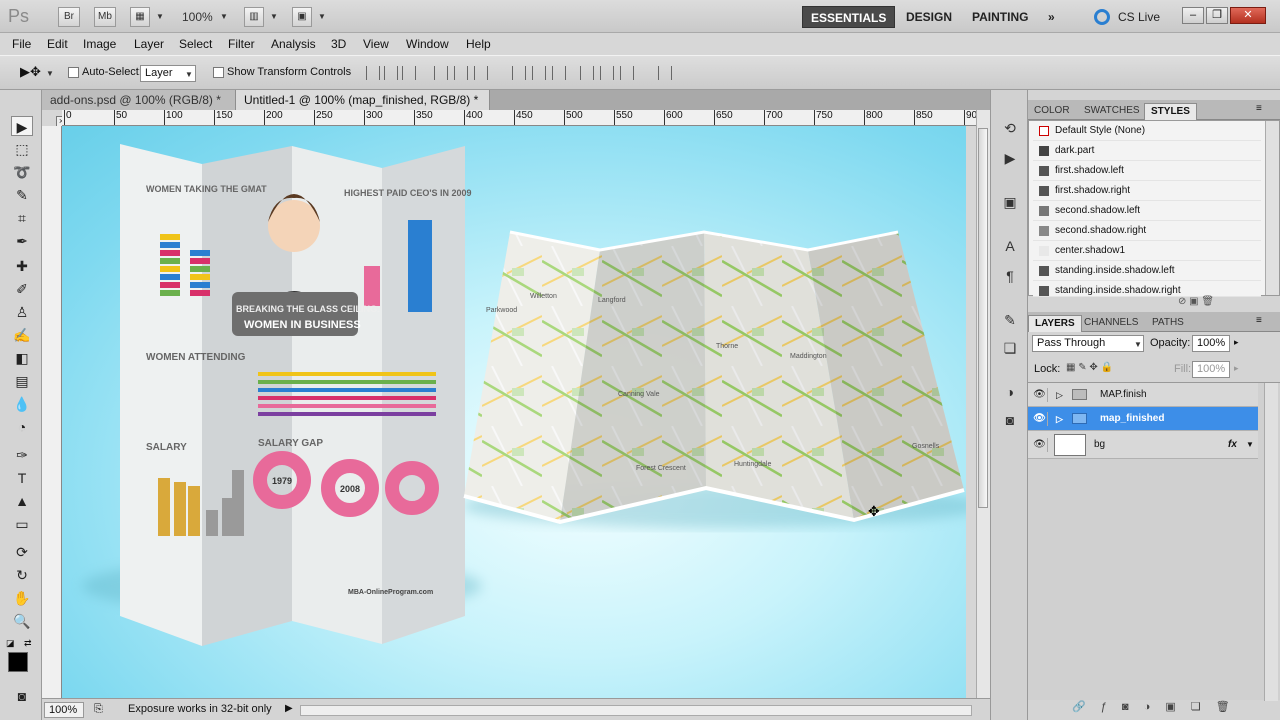  I want to click on opacity-slider-arrow-icon: ▸, so click(1236, 342).